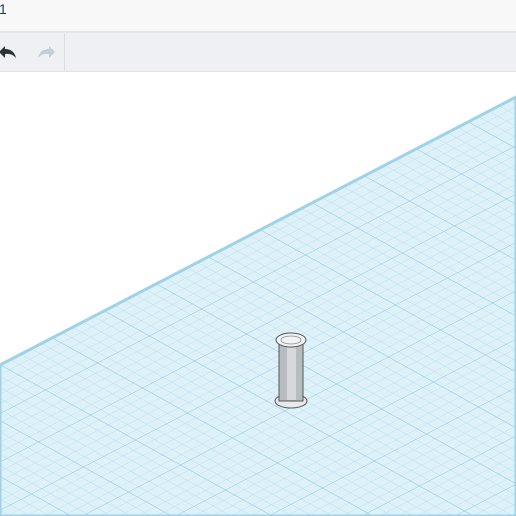  What do you see at coordinates (9, 52) in the screenshot?
I see `undo-icon` at bounding box center [9, 52].